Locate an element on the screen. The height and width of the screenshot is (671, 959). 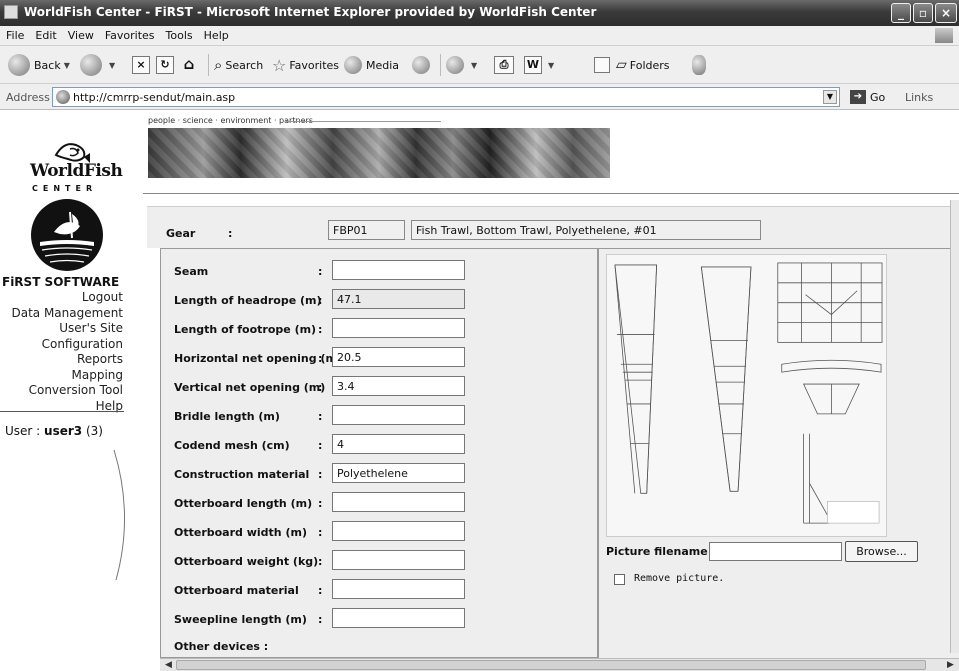
search-button: ⌕ Search is located at coordinates (238, 65).